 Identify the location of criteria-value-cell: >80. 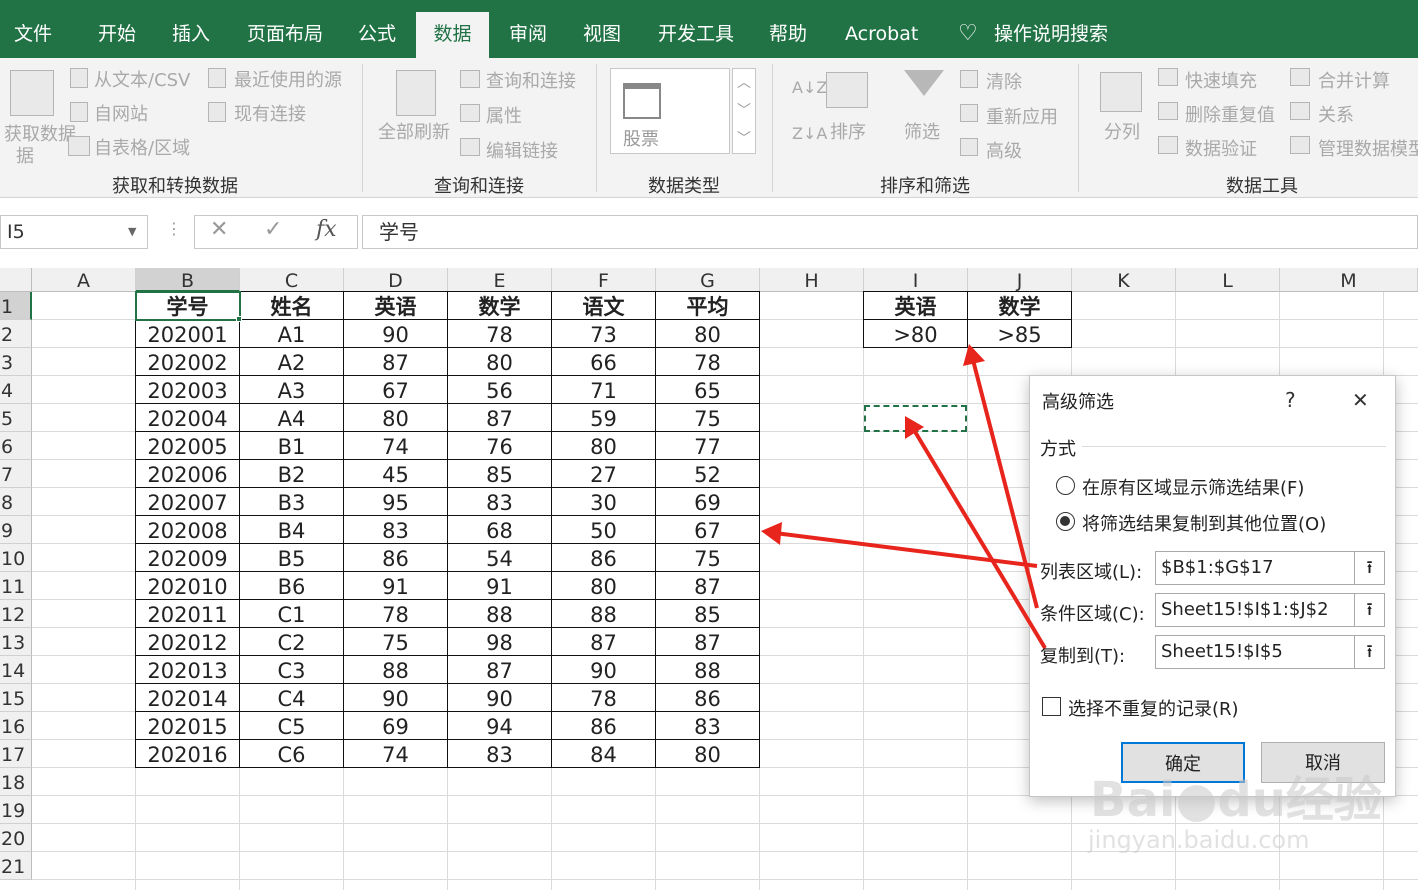
(916, 334).